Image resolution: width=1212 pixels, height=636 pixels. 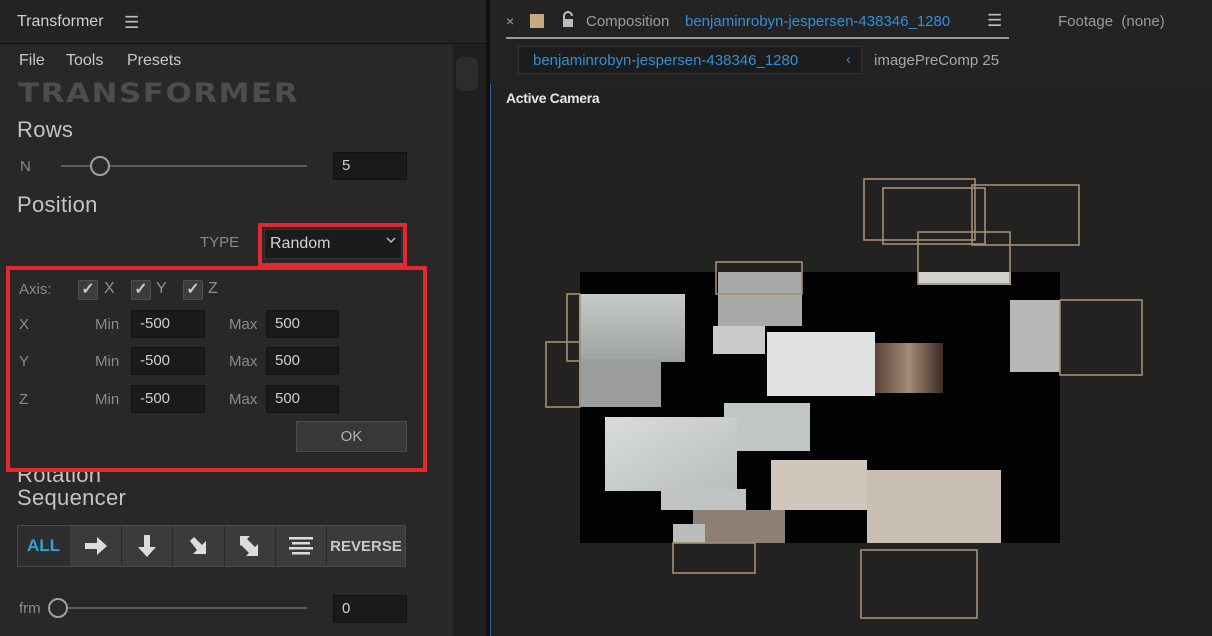 What do you see at coordinates (627, 21) in the screenshot?
I see `composition-tab-label: Composition` at bounding box center [627, 21].